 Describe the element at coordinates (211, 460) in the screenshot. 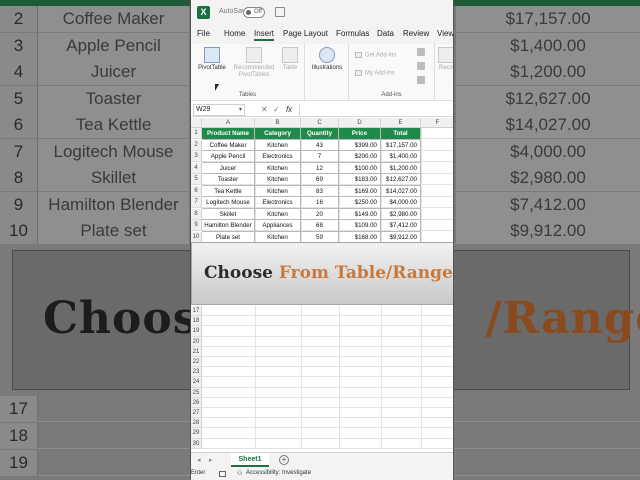

I see `tab-next-icon: ▸` at that location.